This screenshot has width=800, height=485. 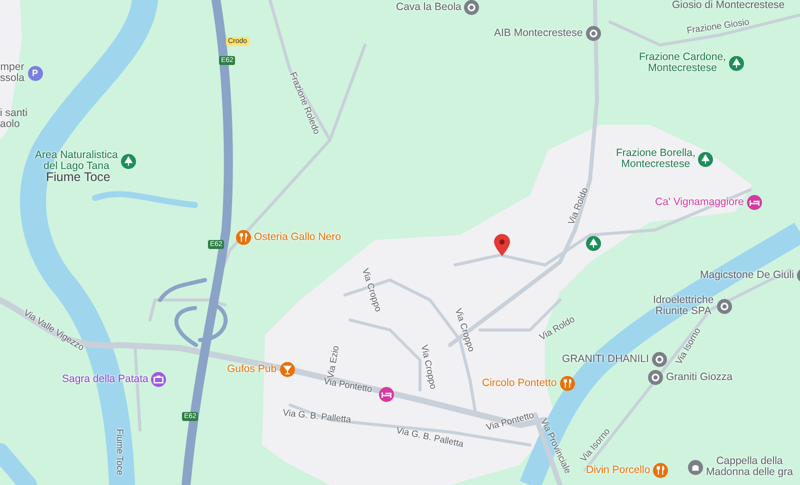 What do you see at coordinates (699, 377) in the screenshot?
I see `place-label: Graniti Giozza` at bounding box center [699, 377].